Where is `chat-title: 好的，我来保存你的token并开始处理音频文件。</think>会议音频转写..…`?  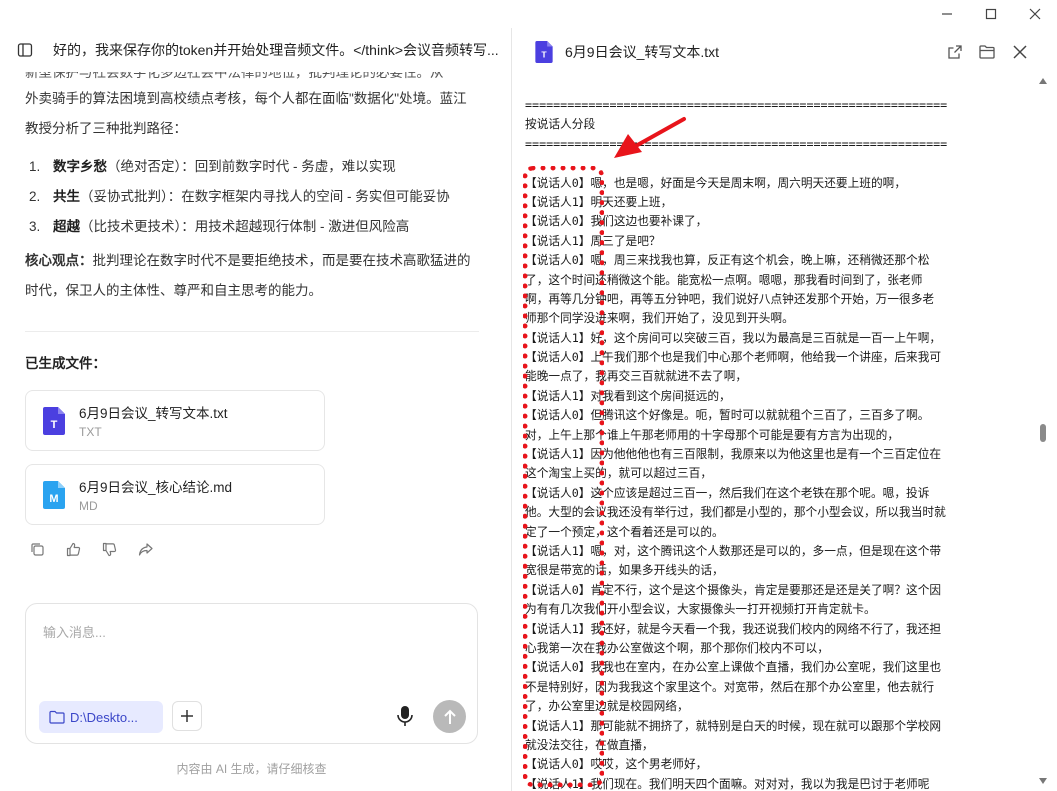
chat-title: 好的，我来保存你的token并开始处理音频文件。</think>会议音频转写..… is located at coordinates (275, 50).